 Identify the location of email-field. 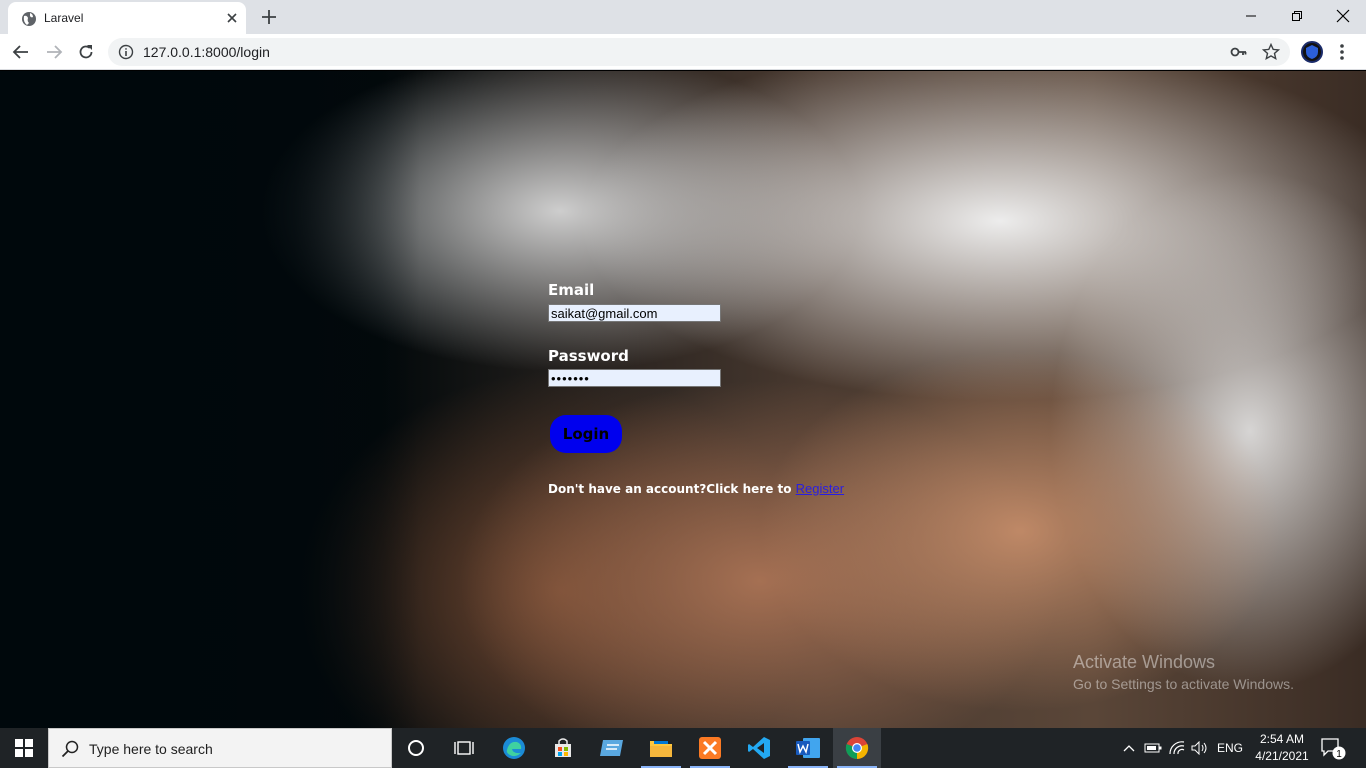
(634, 313).